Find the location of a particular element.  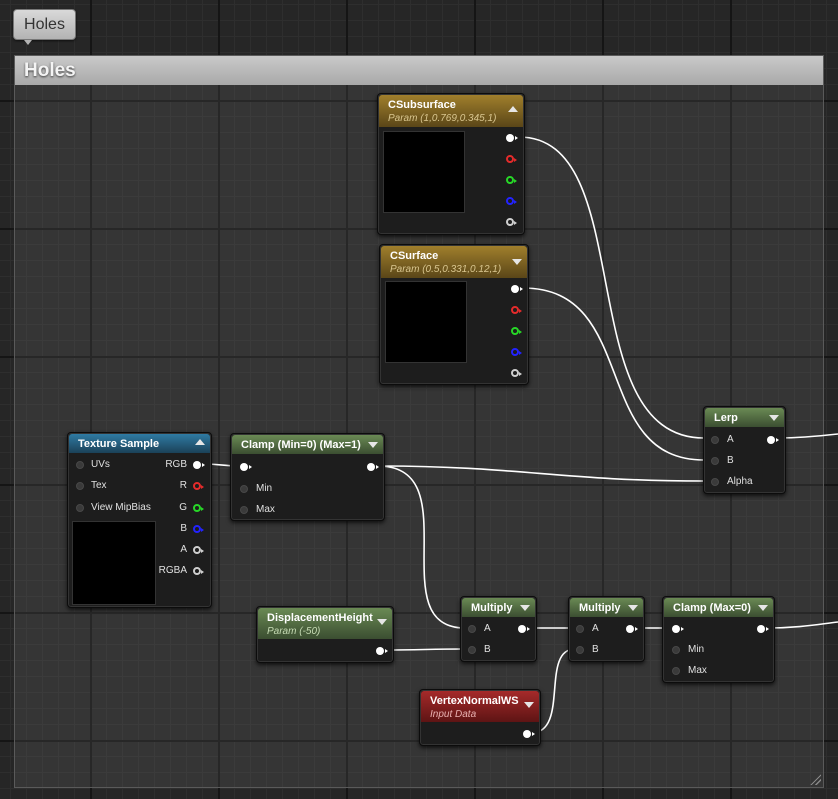

output-pin-rgba is located at coordinates (198, 571).